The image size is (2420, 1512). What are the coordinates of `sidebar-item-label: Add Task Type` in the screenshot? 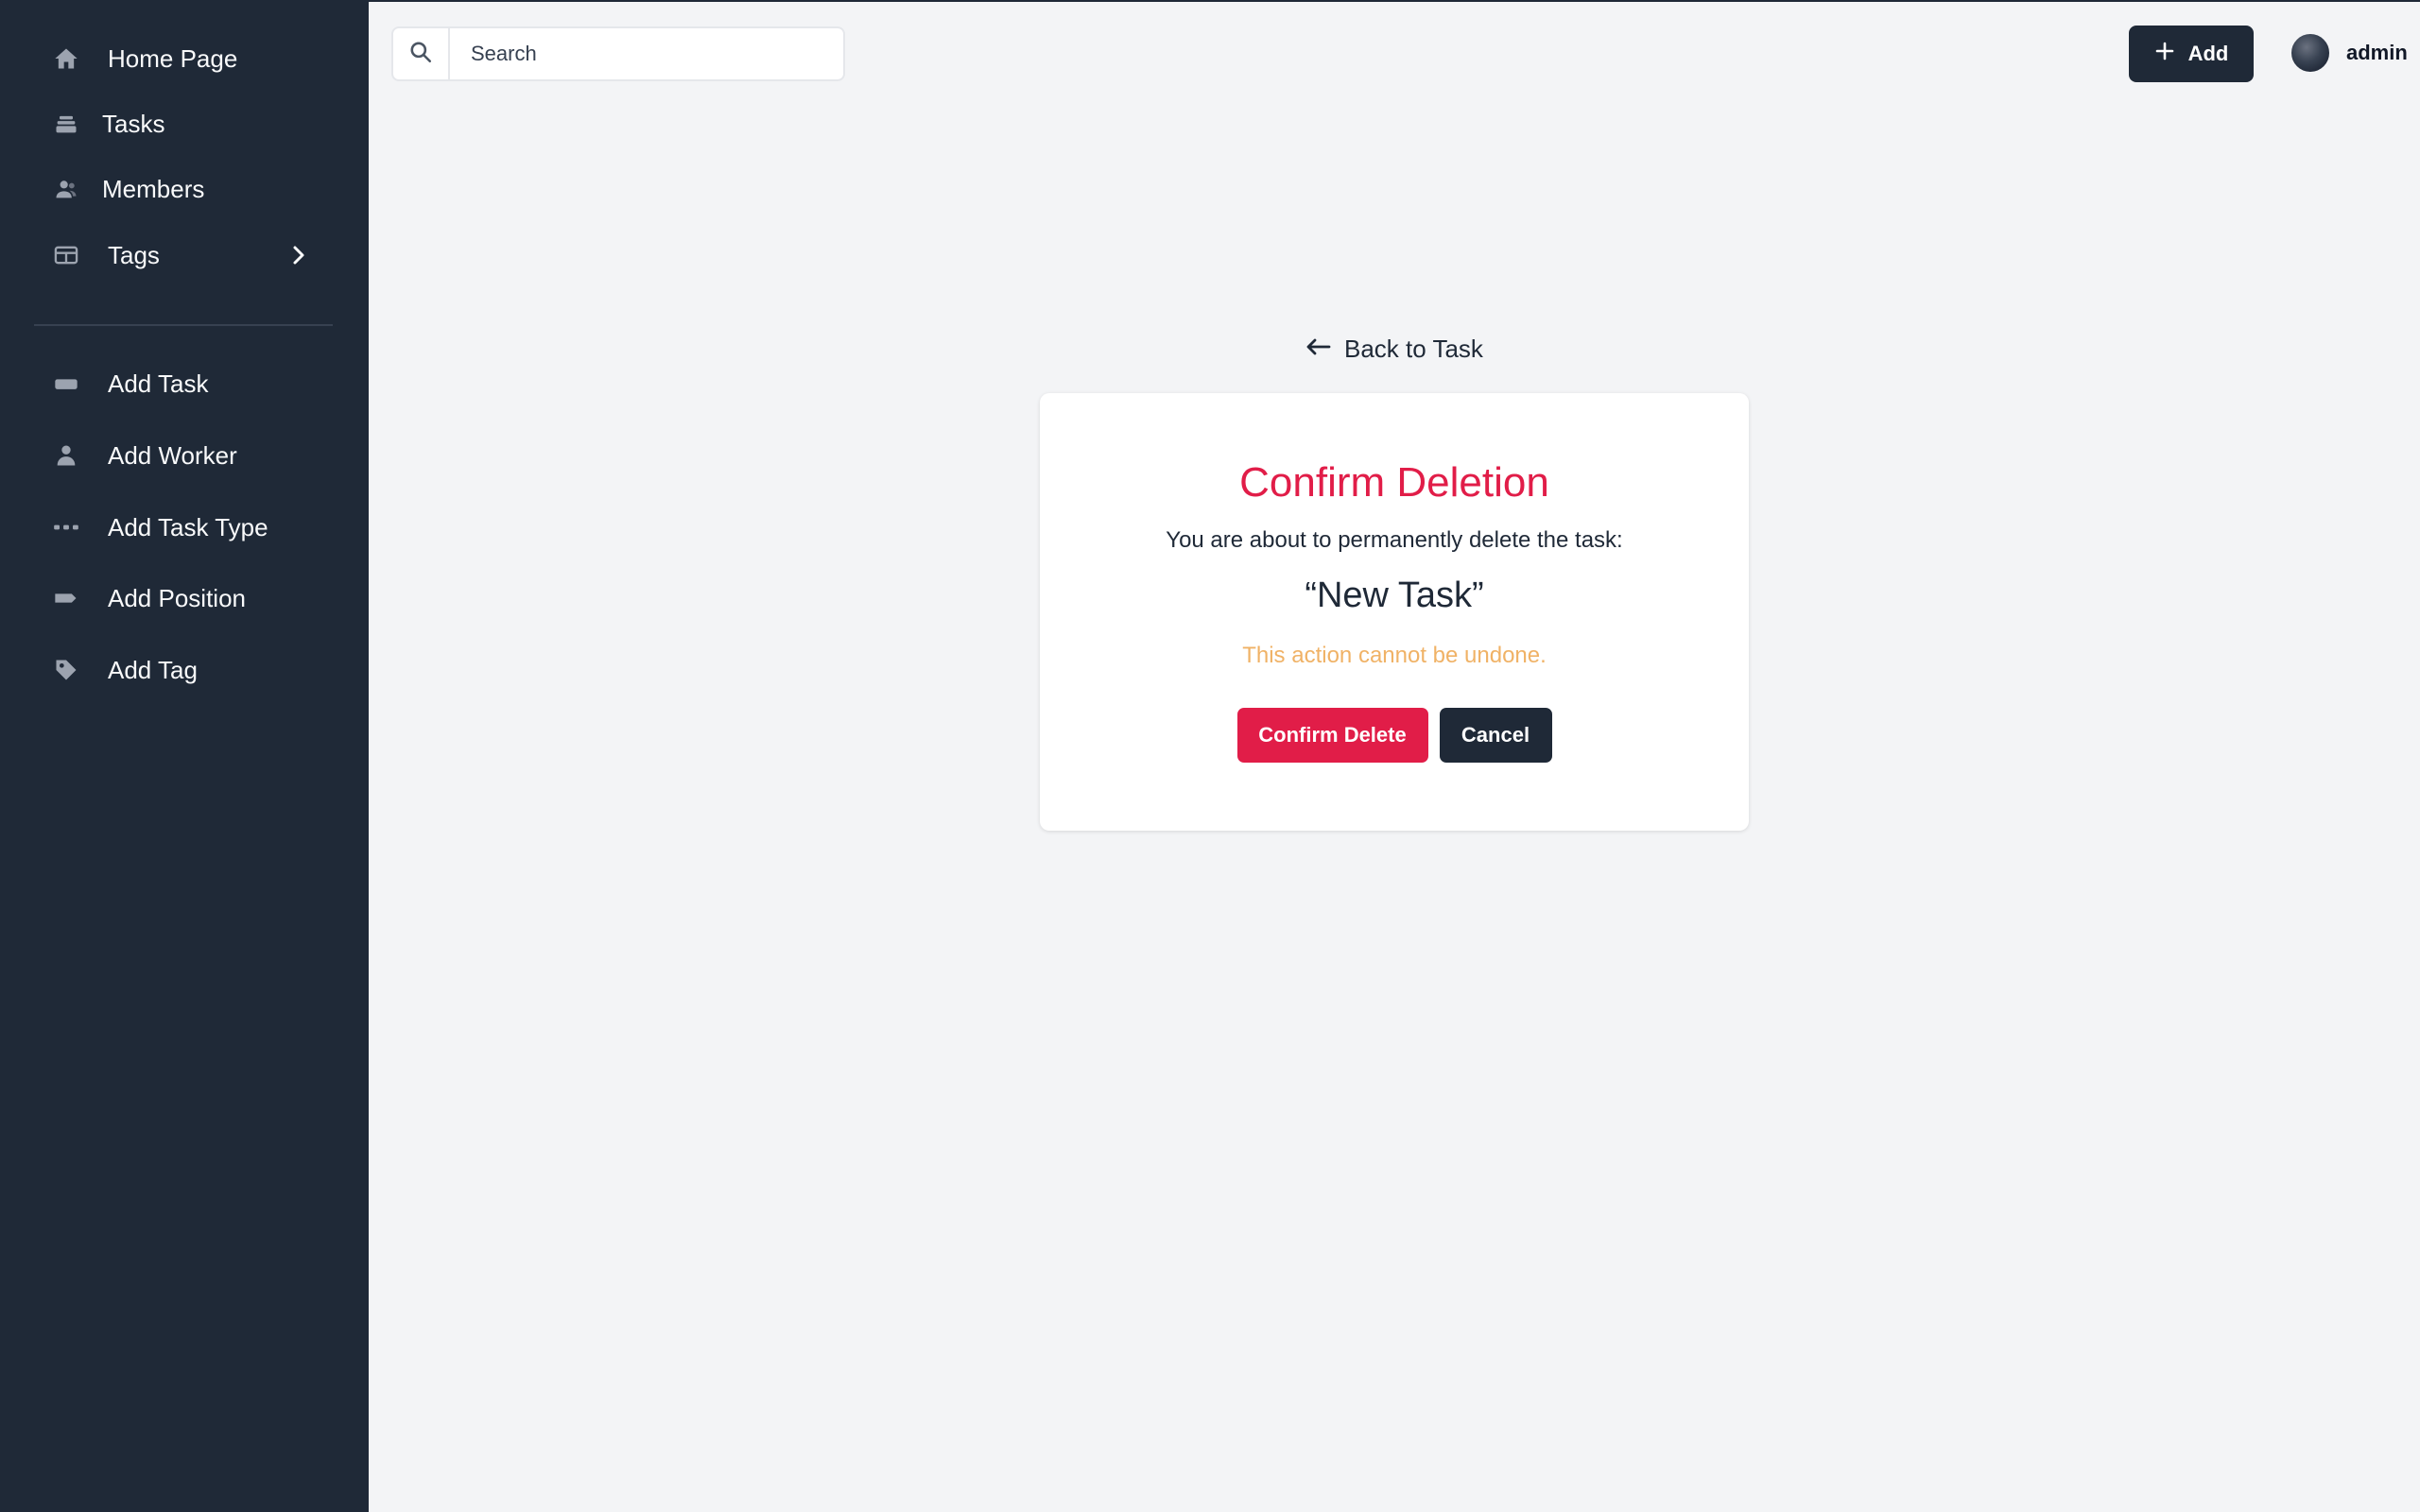 It's located at (188, 526).